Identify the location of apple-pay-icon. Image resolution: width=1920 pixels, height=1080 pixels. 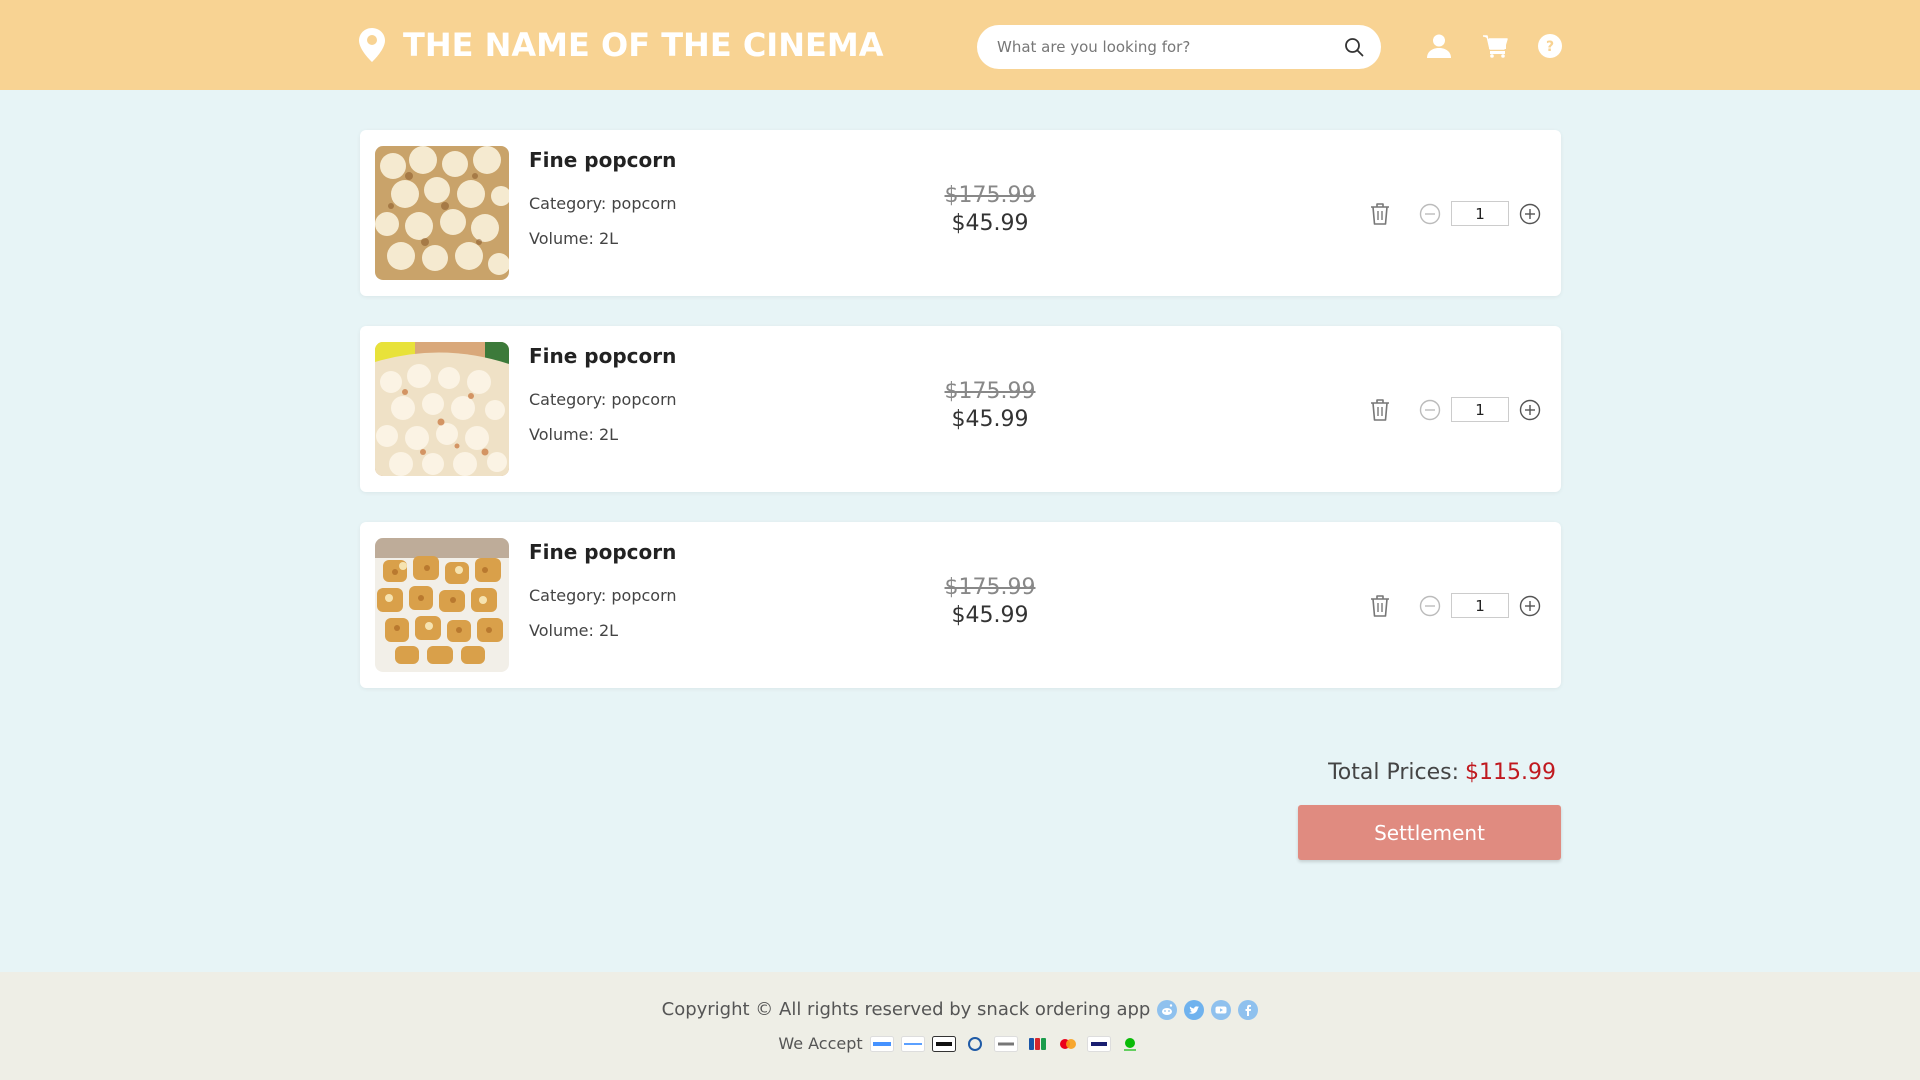
(943, 1043).